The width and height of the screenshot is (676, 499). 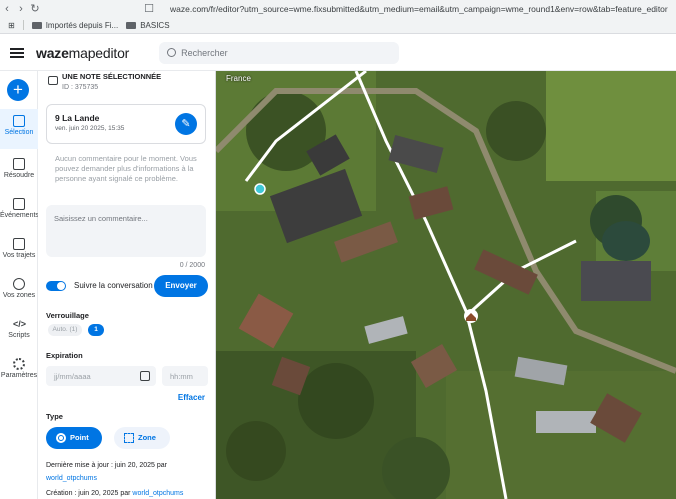 I want to click on calendar-icon, so click(x=145, y=376).